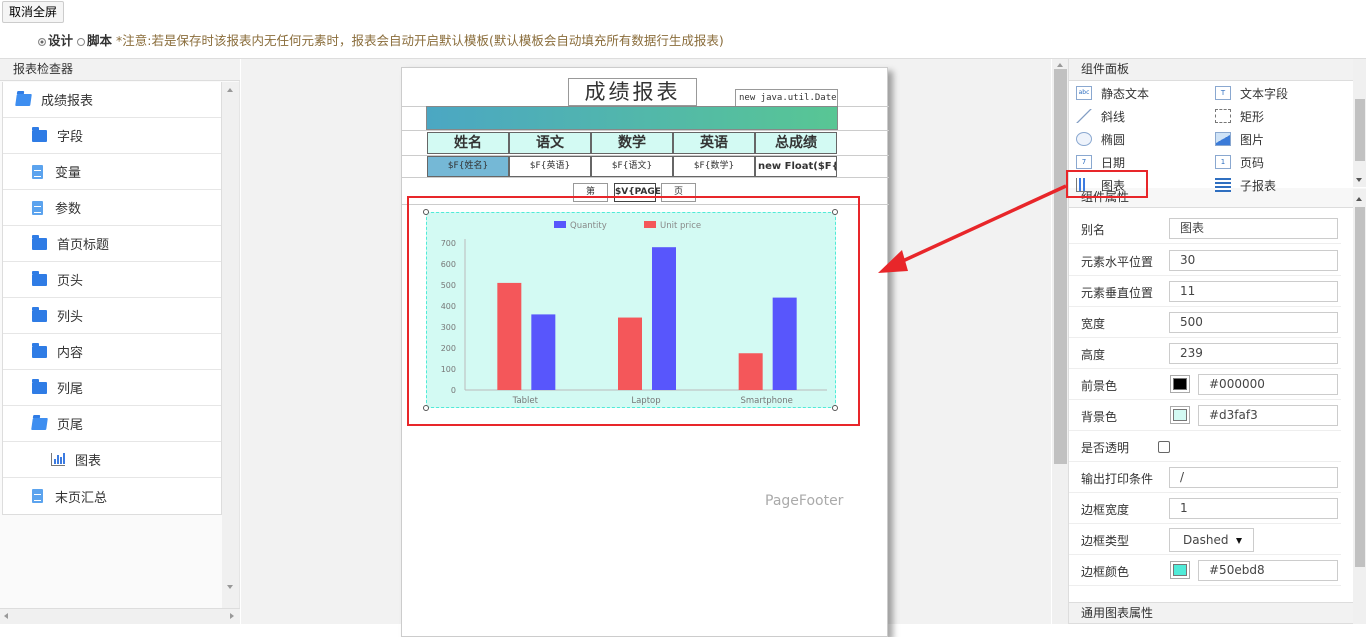 The width and height of the screenshot is (1366, 637). What do you see at coordinates (33, 12) in the screenshot?
I see `exit-fullscreen-button: 取消全屏` at bounding box center [33, 12].